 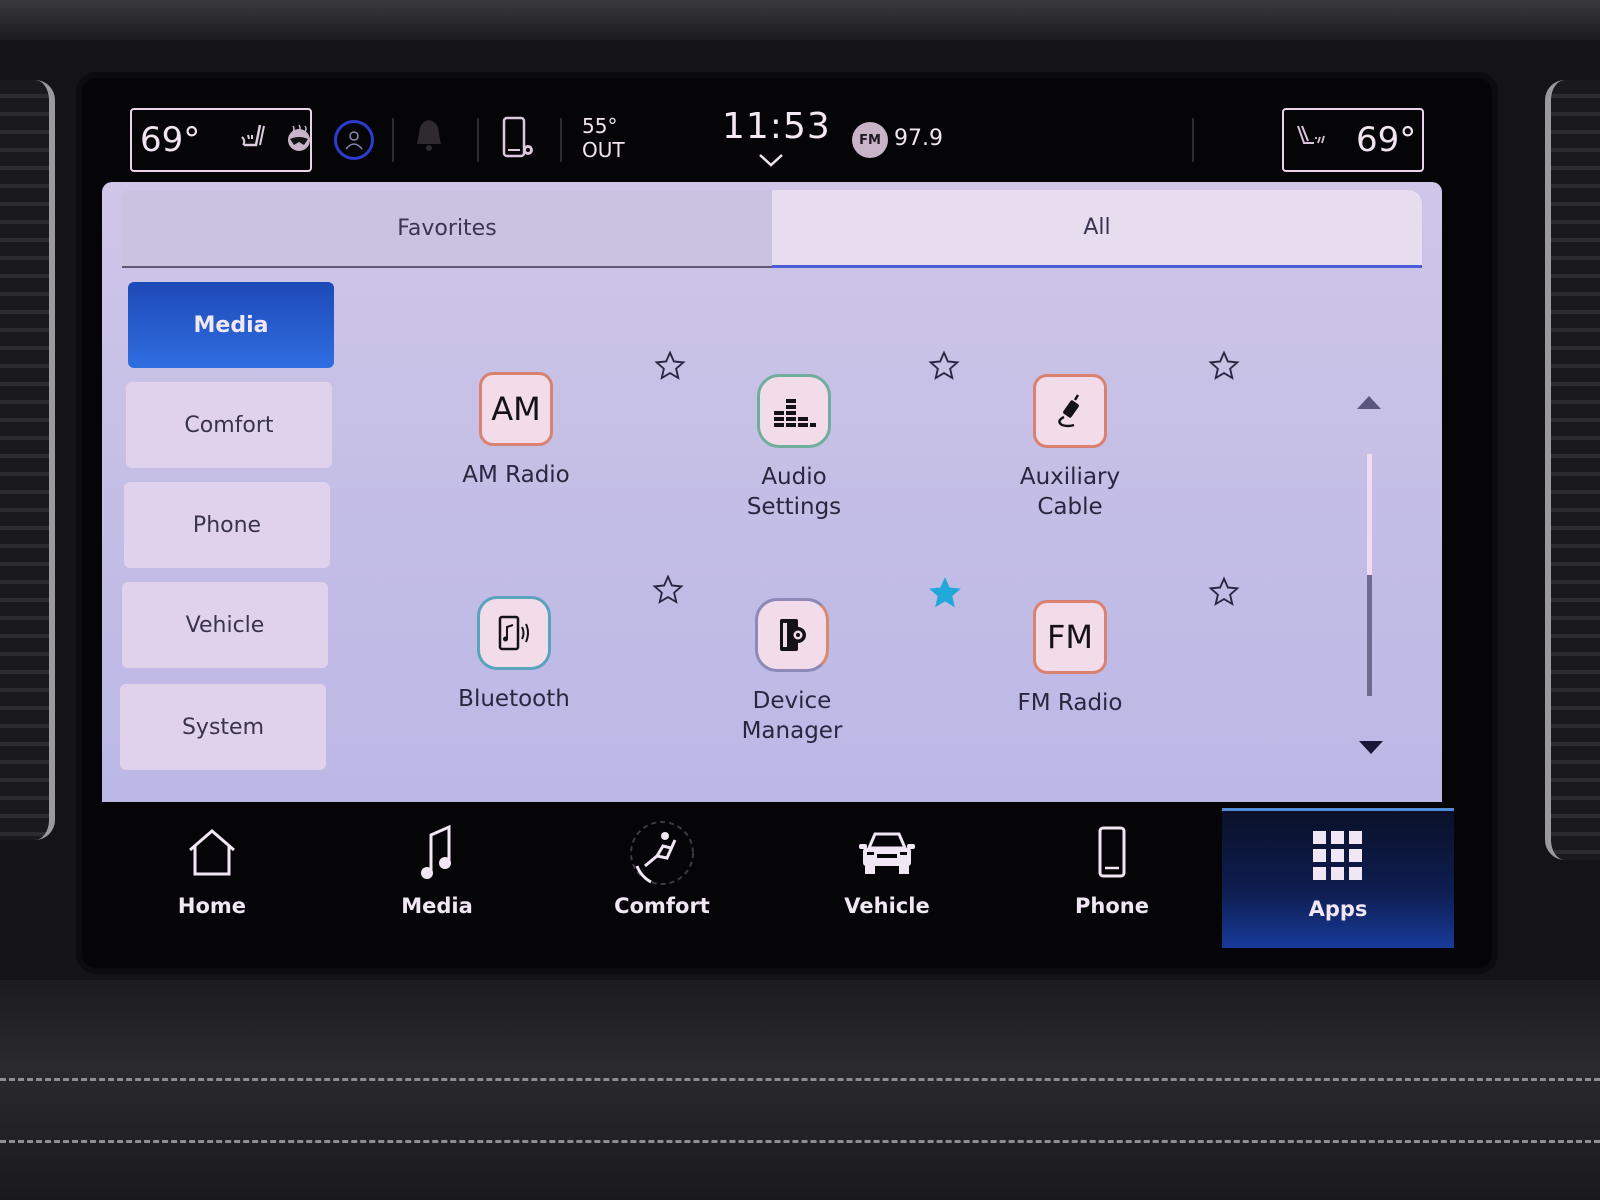 I want to click on app-auxiliary-cable: Auxiliary Cable, so click(x=1070, y=448).